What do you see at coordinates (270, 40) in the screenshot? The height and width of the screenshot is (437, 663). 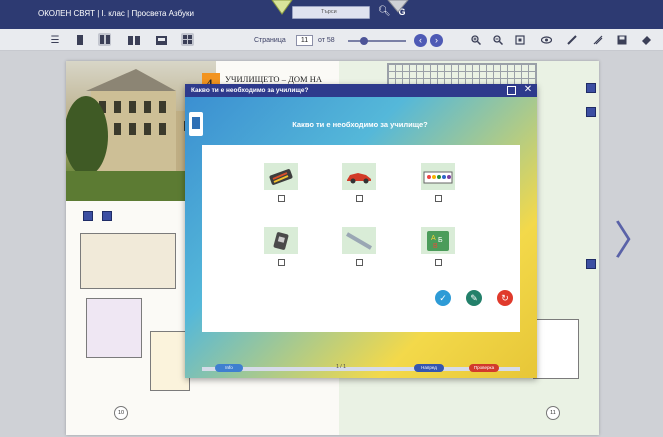 I see `page-label: Страница` at bounding box center [270, 40].